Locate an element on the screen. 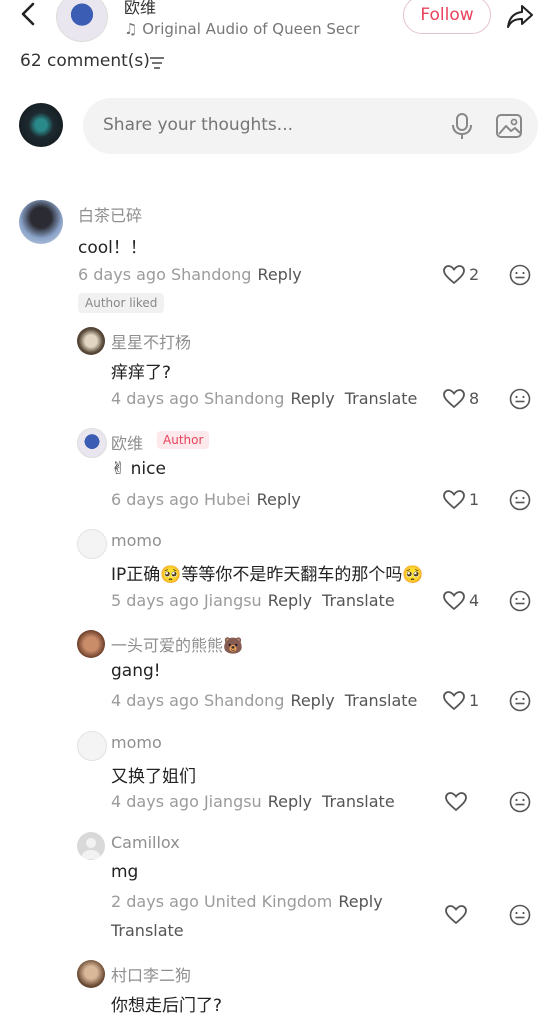 The width and height of the screenshot is (543, 1024). comment-text: 痒痒了? is located at coordinates (141, 373).